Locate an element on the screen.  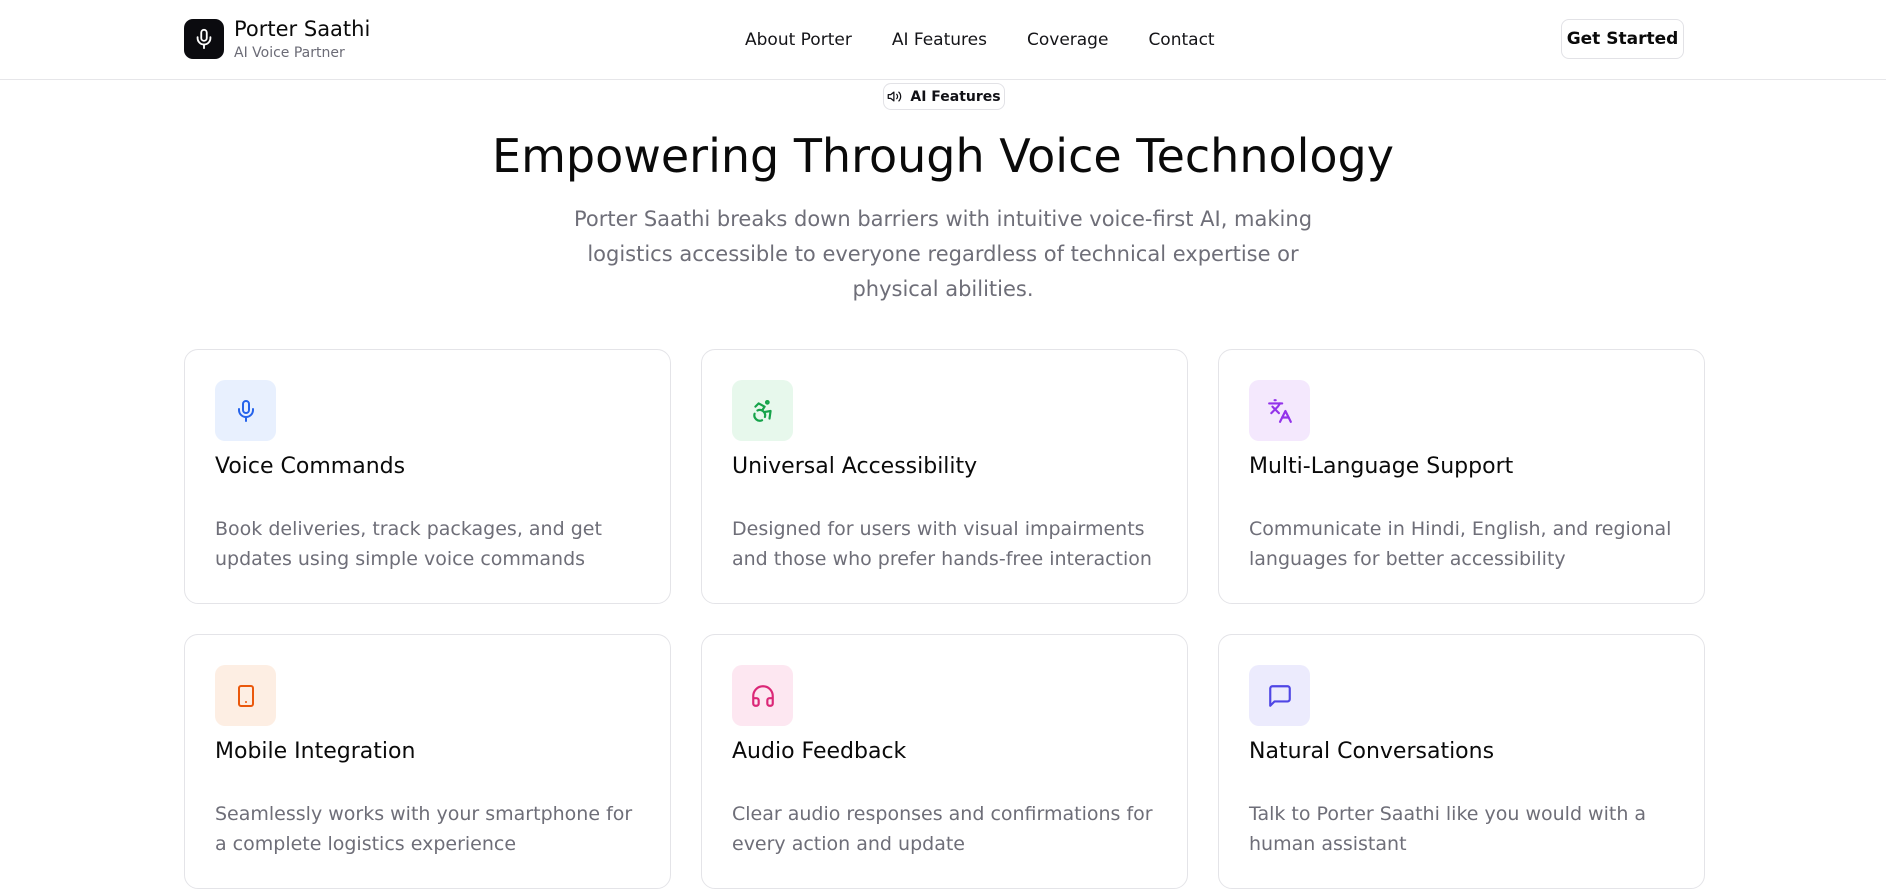
tablet-icon is located at coordinates (245, 695).